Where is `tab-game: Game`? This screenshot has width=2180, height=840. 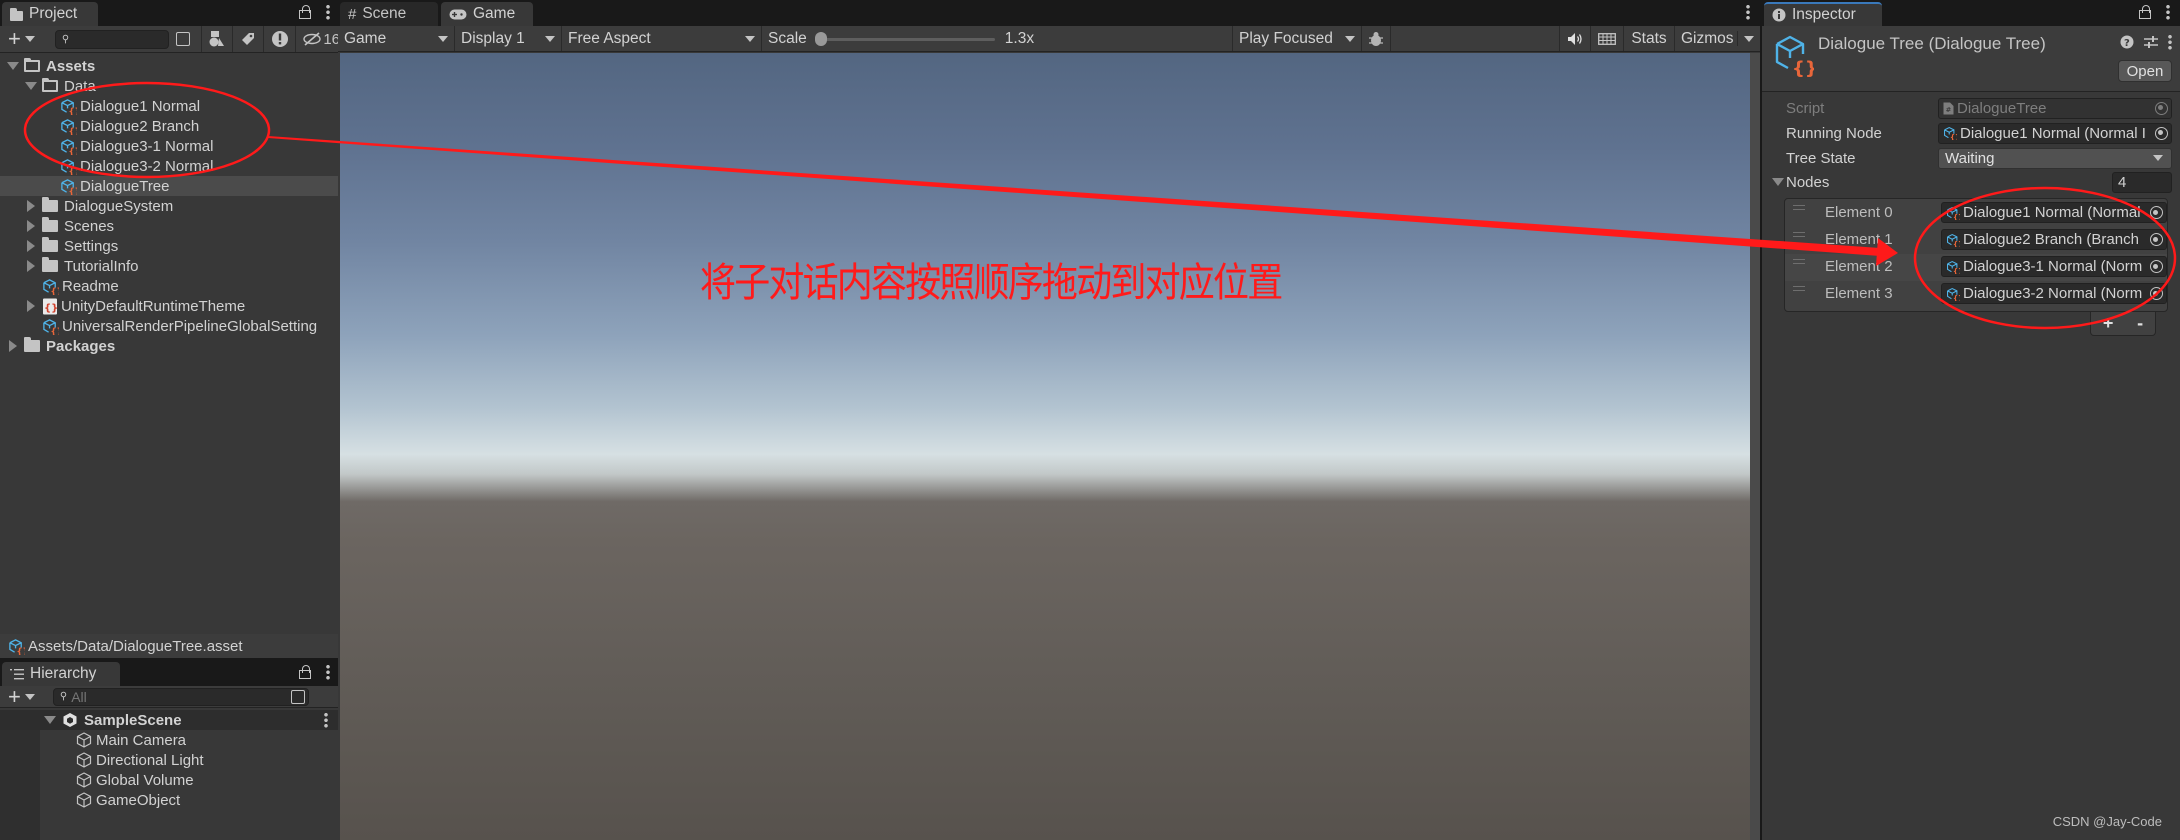 tab-game: Game is located at coordinates (487, 14).